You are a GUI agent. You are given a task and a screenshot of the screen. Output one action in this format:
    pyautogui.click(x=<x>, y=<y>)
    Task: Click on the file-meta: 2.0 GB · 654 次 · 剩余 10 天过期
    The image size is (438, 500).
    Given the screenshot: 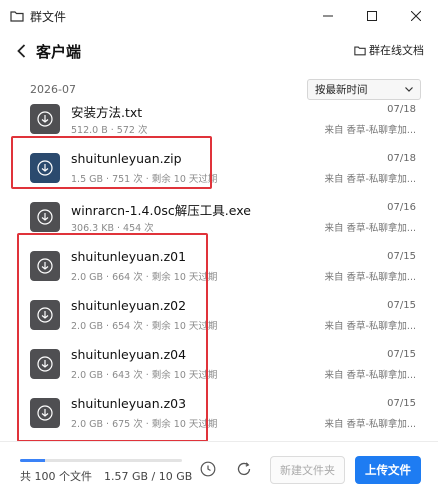 What is the action you would take?
    pyautogui.click(x=144, y=326)
    